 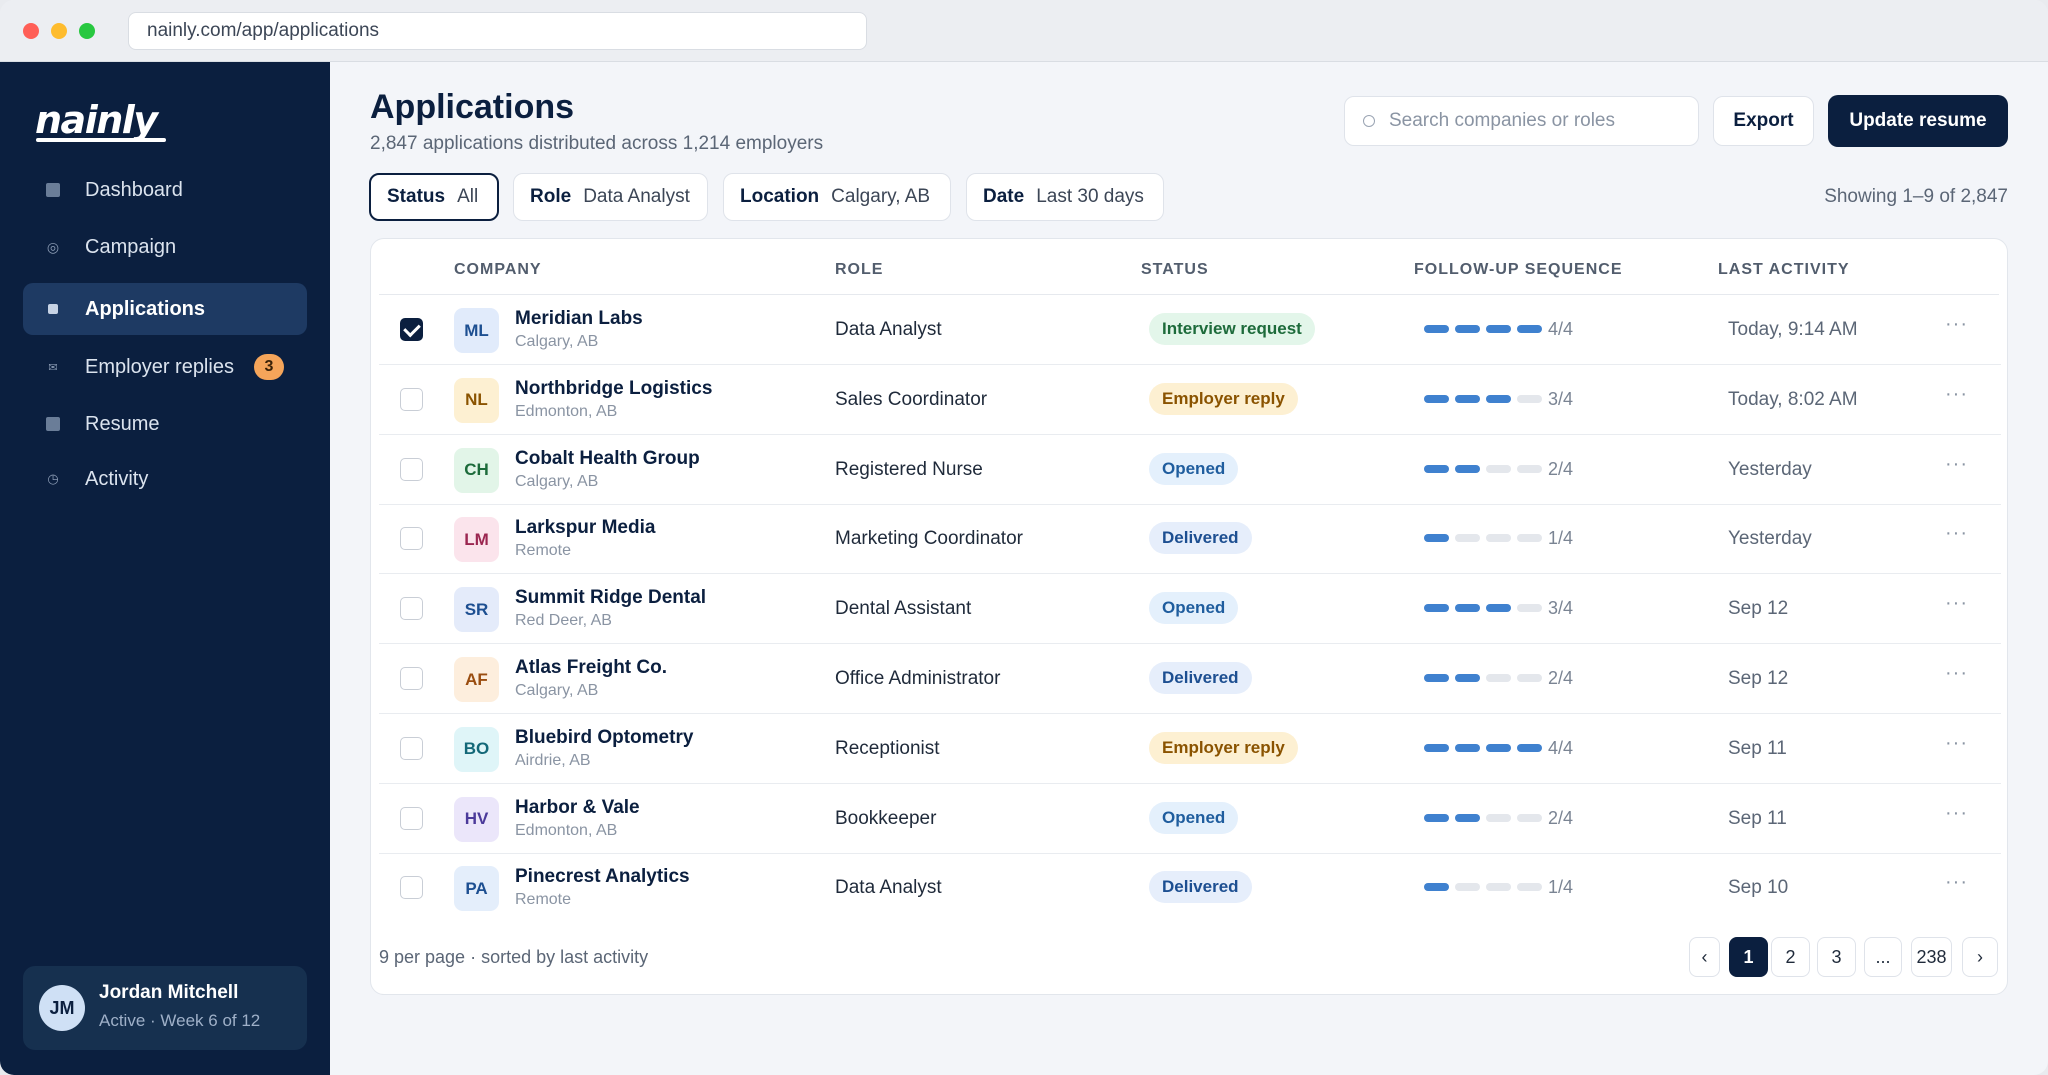 I want to click on company-name: Northbridge Logistics, so click(x=613, y=389).